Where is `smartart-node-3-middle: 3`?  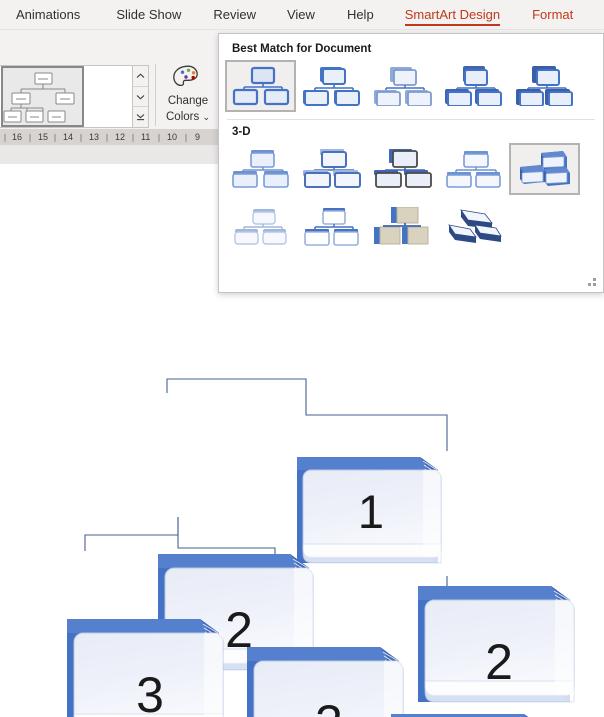 smartart-node-3-middle: 3 is located at coordinates (325, 682).